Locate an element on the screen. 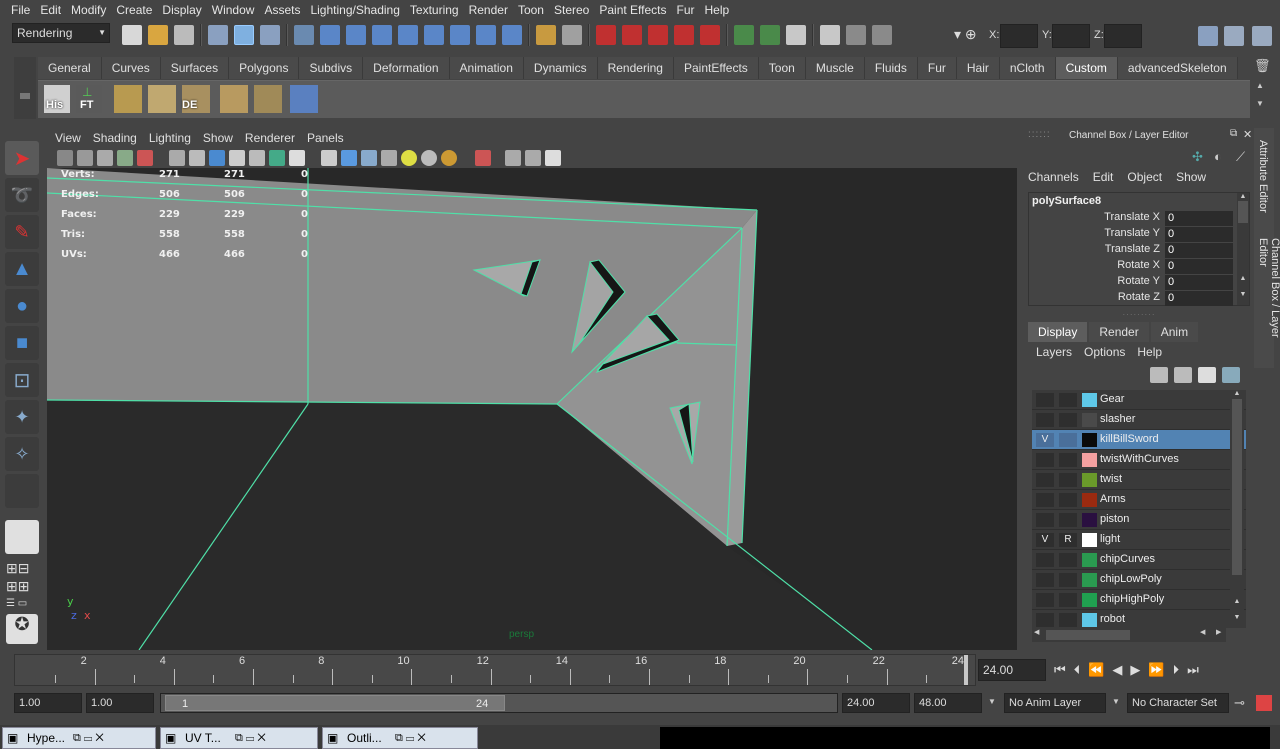  time-slider: 2 4 6 8 10 12 14 16 18 20 22 24 is located at coordinates (495, 670).